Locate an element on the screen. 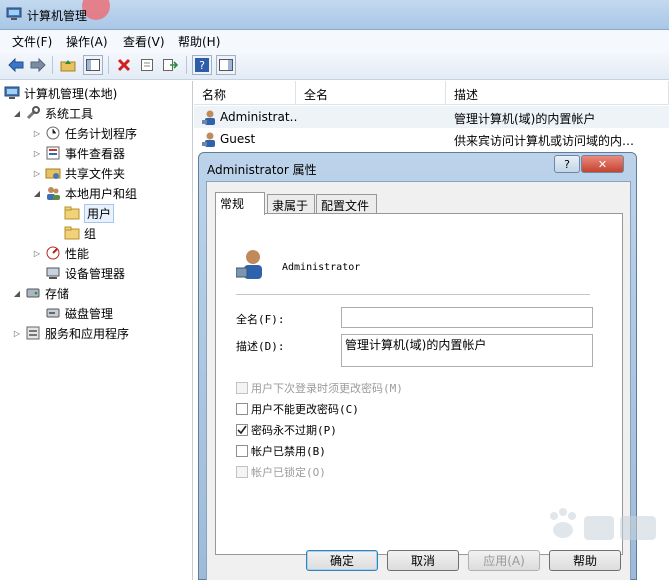 The image size is (669, 580). checkbox-account-locked: 帐户已锁定(O) is located at coordinates (281, 472).